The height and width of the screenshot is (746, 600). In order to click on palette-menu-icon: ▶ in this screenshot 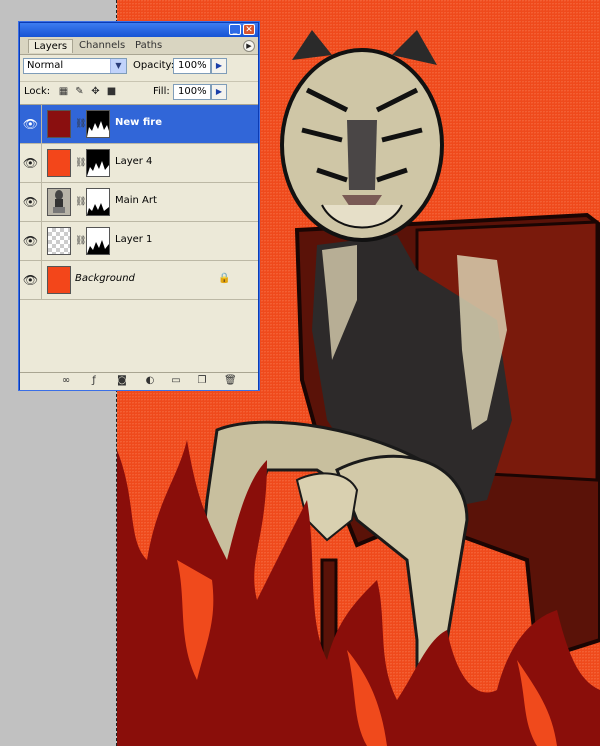, I will do `click(249, 46)`.